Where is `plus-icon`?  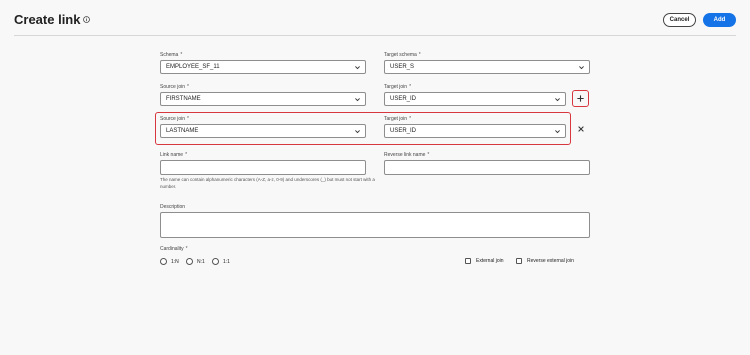
plus-icon is located at coordinates (580, 98).